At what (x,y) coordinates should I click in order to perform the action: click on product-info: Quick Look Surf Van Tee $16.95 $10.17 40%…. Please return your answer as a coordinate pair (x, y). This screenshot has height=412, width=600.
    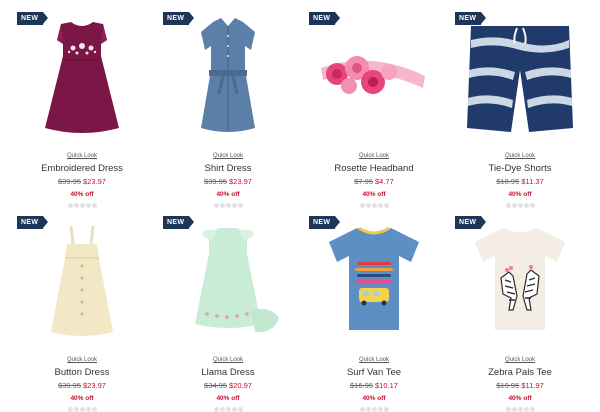
    Looking at the image, I should click on (374, 384).